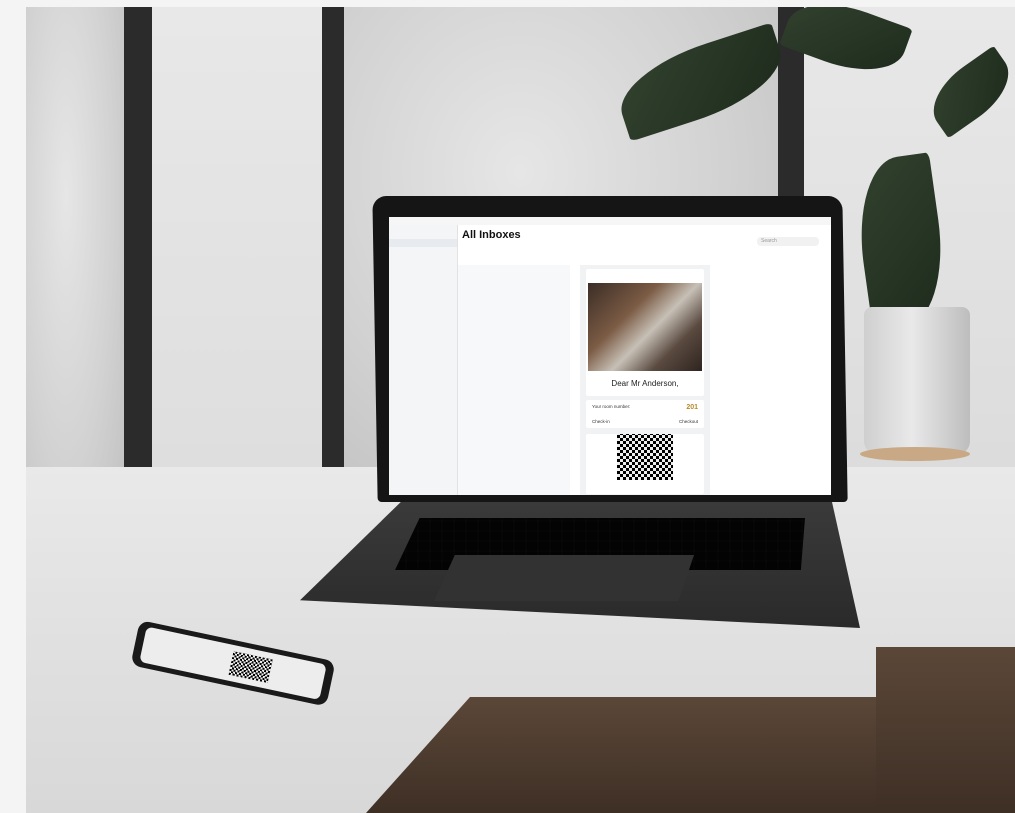 Image resolution: width=1015 pixels, height=813 pixels. Describe the element at coordinates (610, 221) in the screenshot. I see `menu-bar` at that location.